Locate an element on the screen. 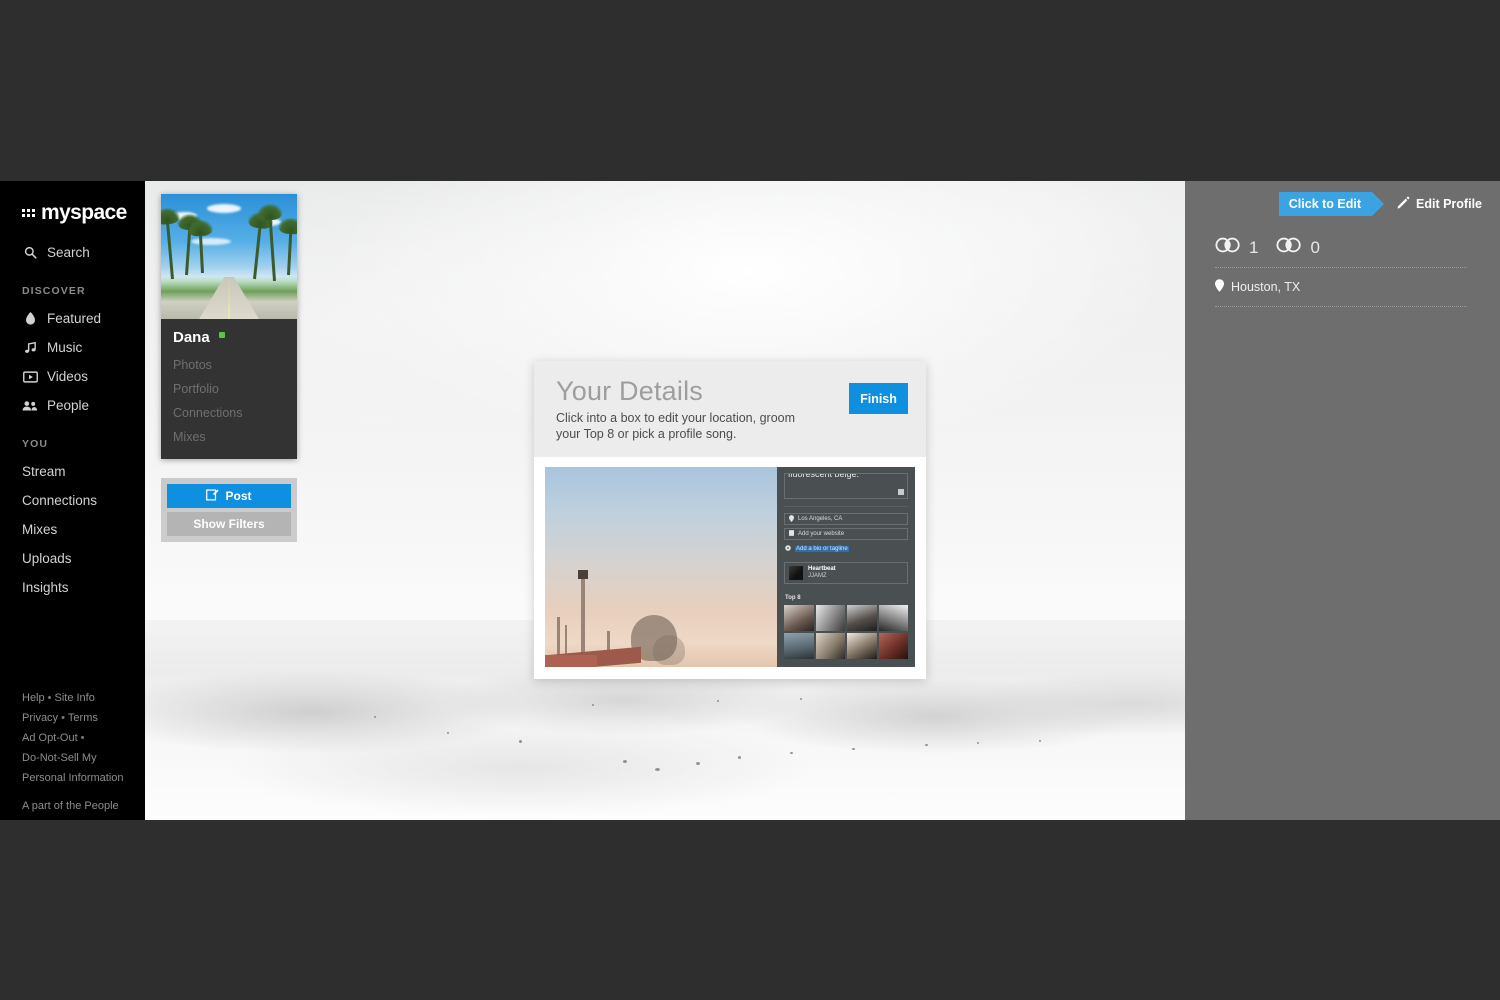  modal-title: Your Details is located at coordinates (629, 391).